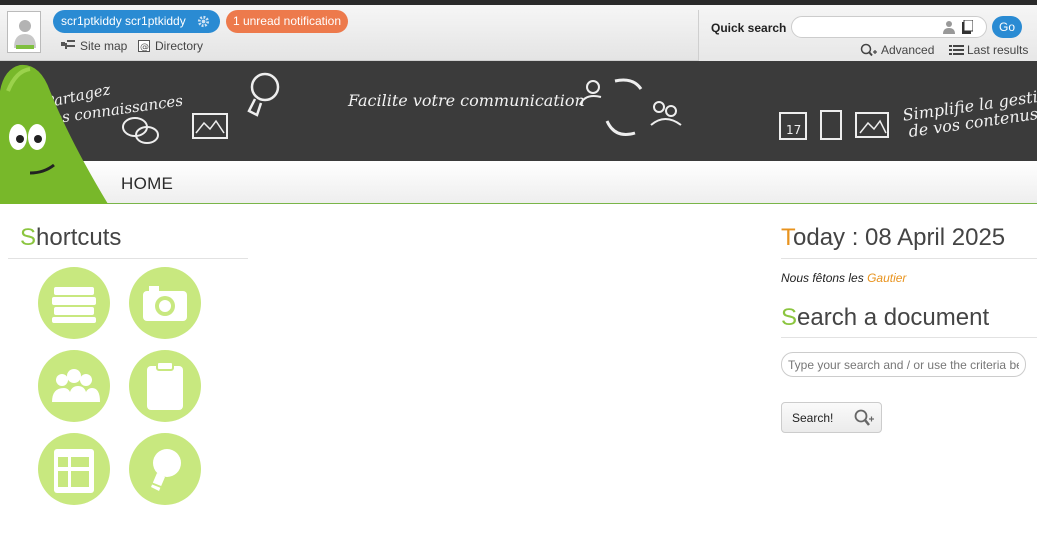 This screenshot has height=533, width=1037. Describe the element at coordinates (68, 44) in the screenshot. I see `site-map-icon` at that location.